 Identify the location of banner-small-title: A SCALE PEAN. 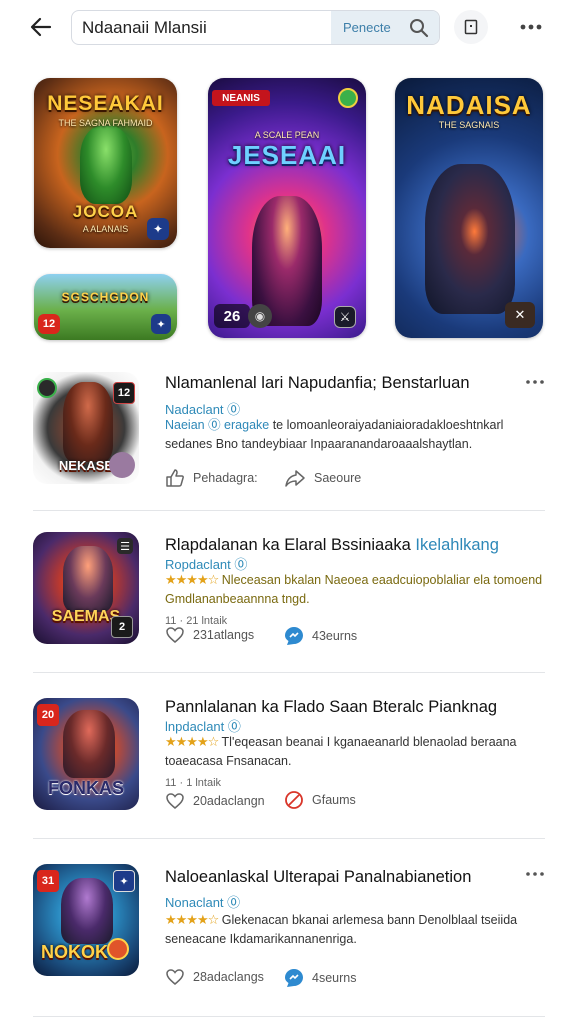
(287, 135).